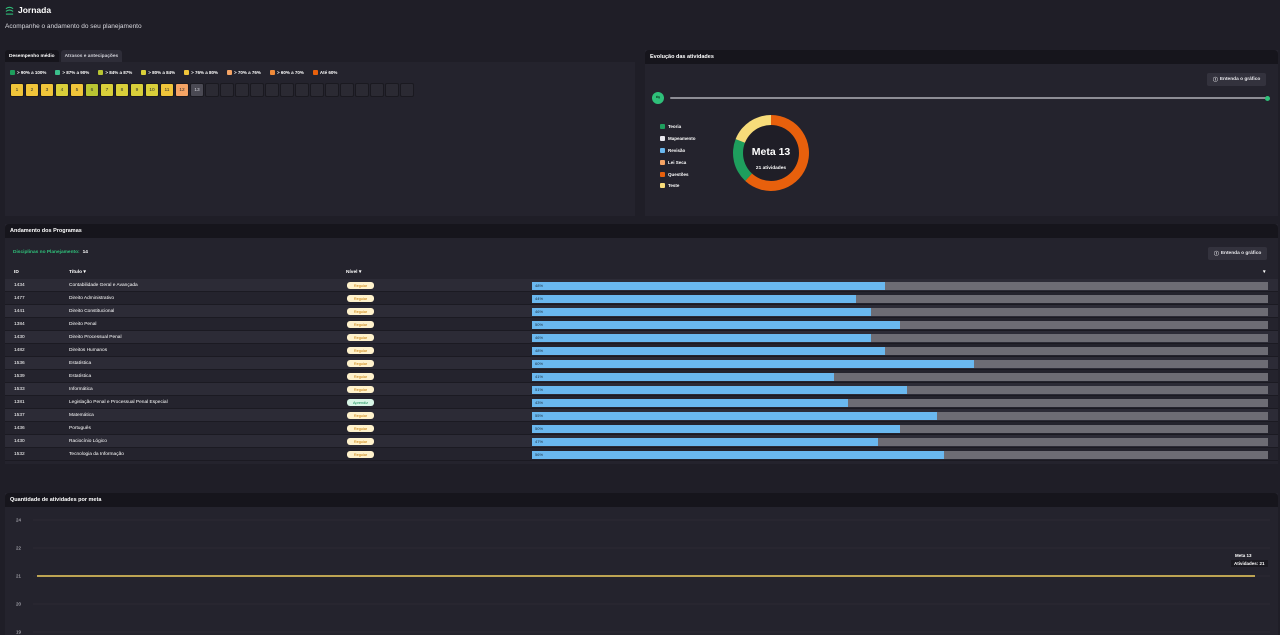 The image size is (1280, 635). What do you see at coordinates (92, 311) in the screenshot?
I see `row-title: Direito Constitucional` at bounding box center [92, 311].